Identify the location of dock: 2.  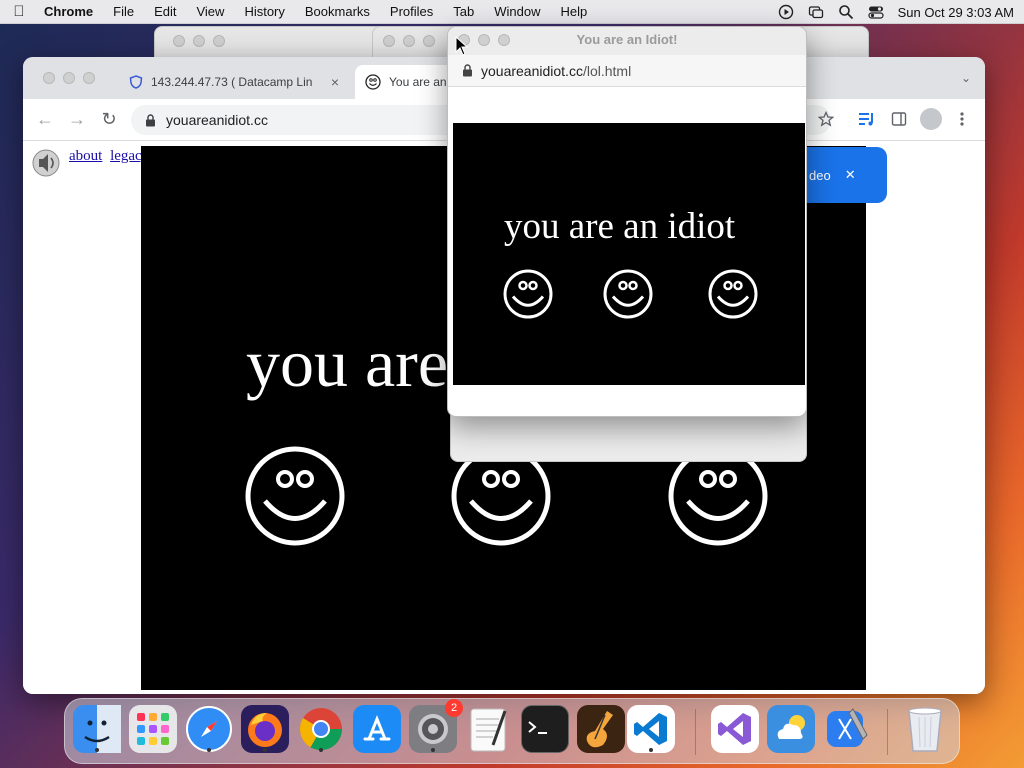
(512, 731).